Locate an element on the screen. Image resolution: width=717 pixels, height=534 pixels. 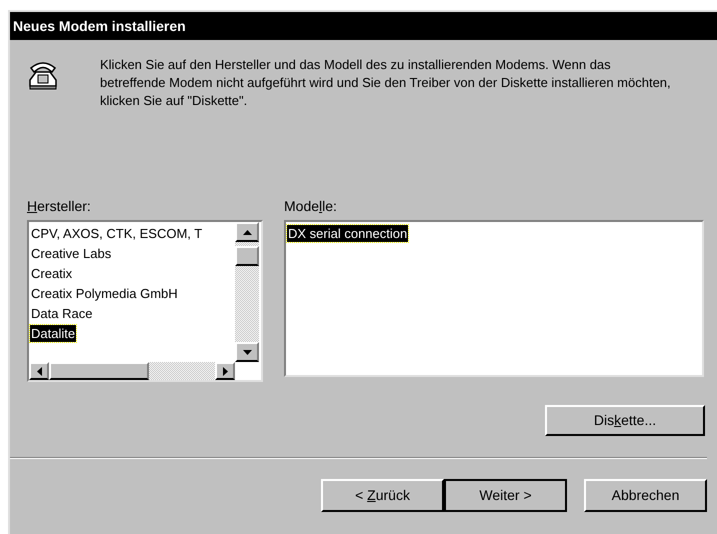
scroll-right-button is located at coordinates (225, 371).